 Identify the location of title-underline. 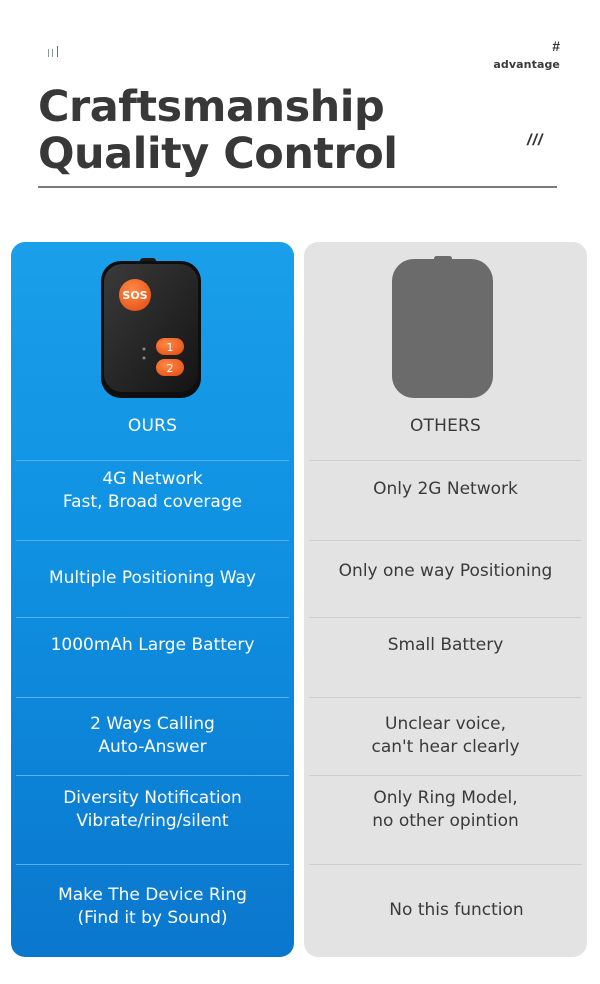
(297, 187).